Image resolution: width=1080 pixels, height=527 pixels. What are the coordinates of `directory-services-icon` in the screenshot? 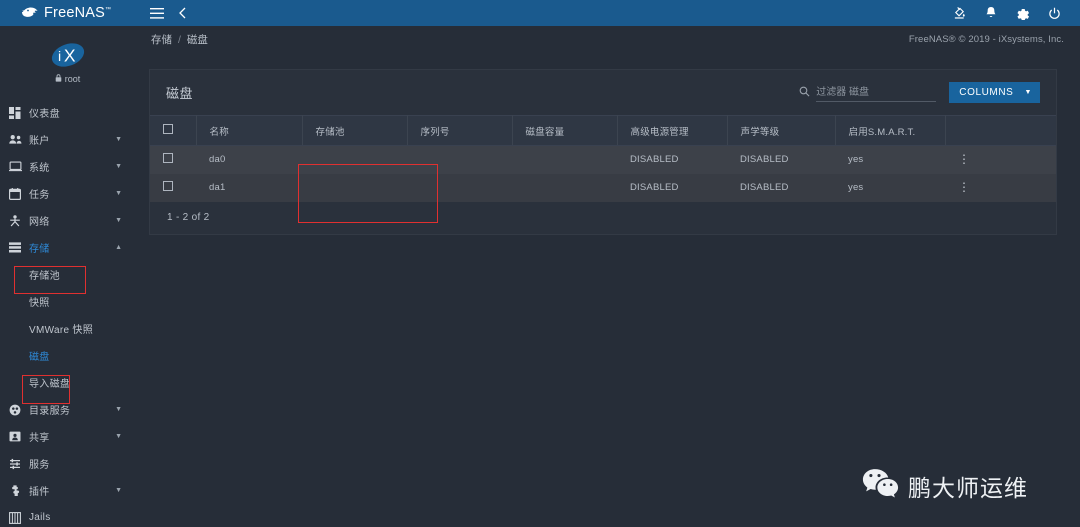 It's located at (19, 410).